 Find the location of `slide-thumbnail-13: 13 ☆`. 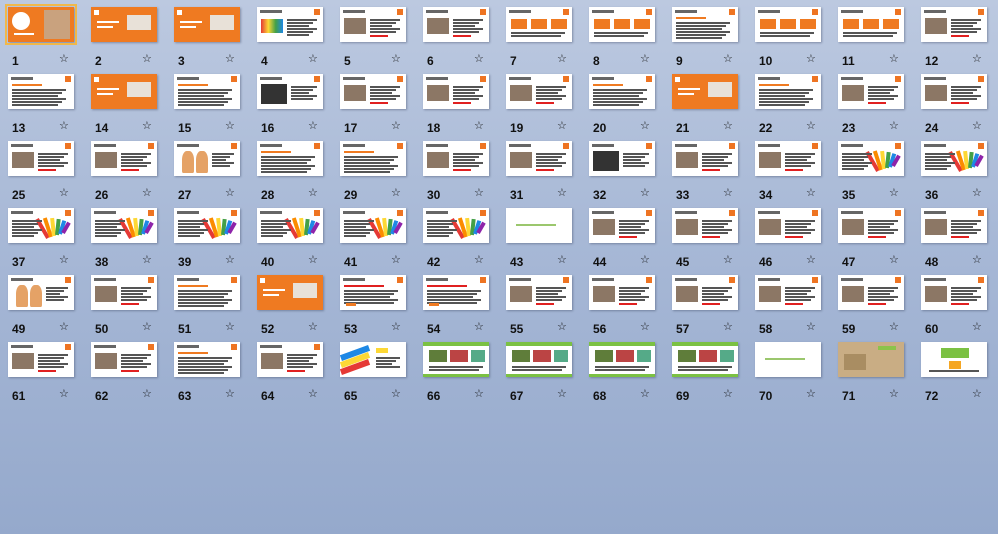

slide-thumbnail-13: 13 ☆ is located at coordinates (43, 105).